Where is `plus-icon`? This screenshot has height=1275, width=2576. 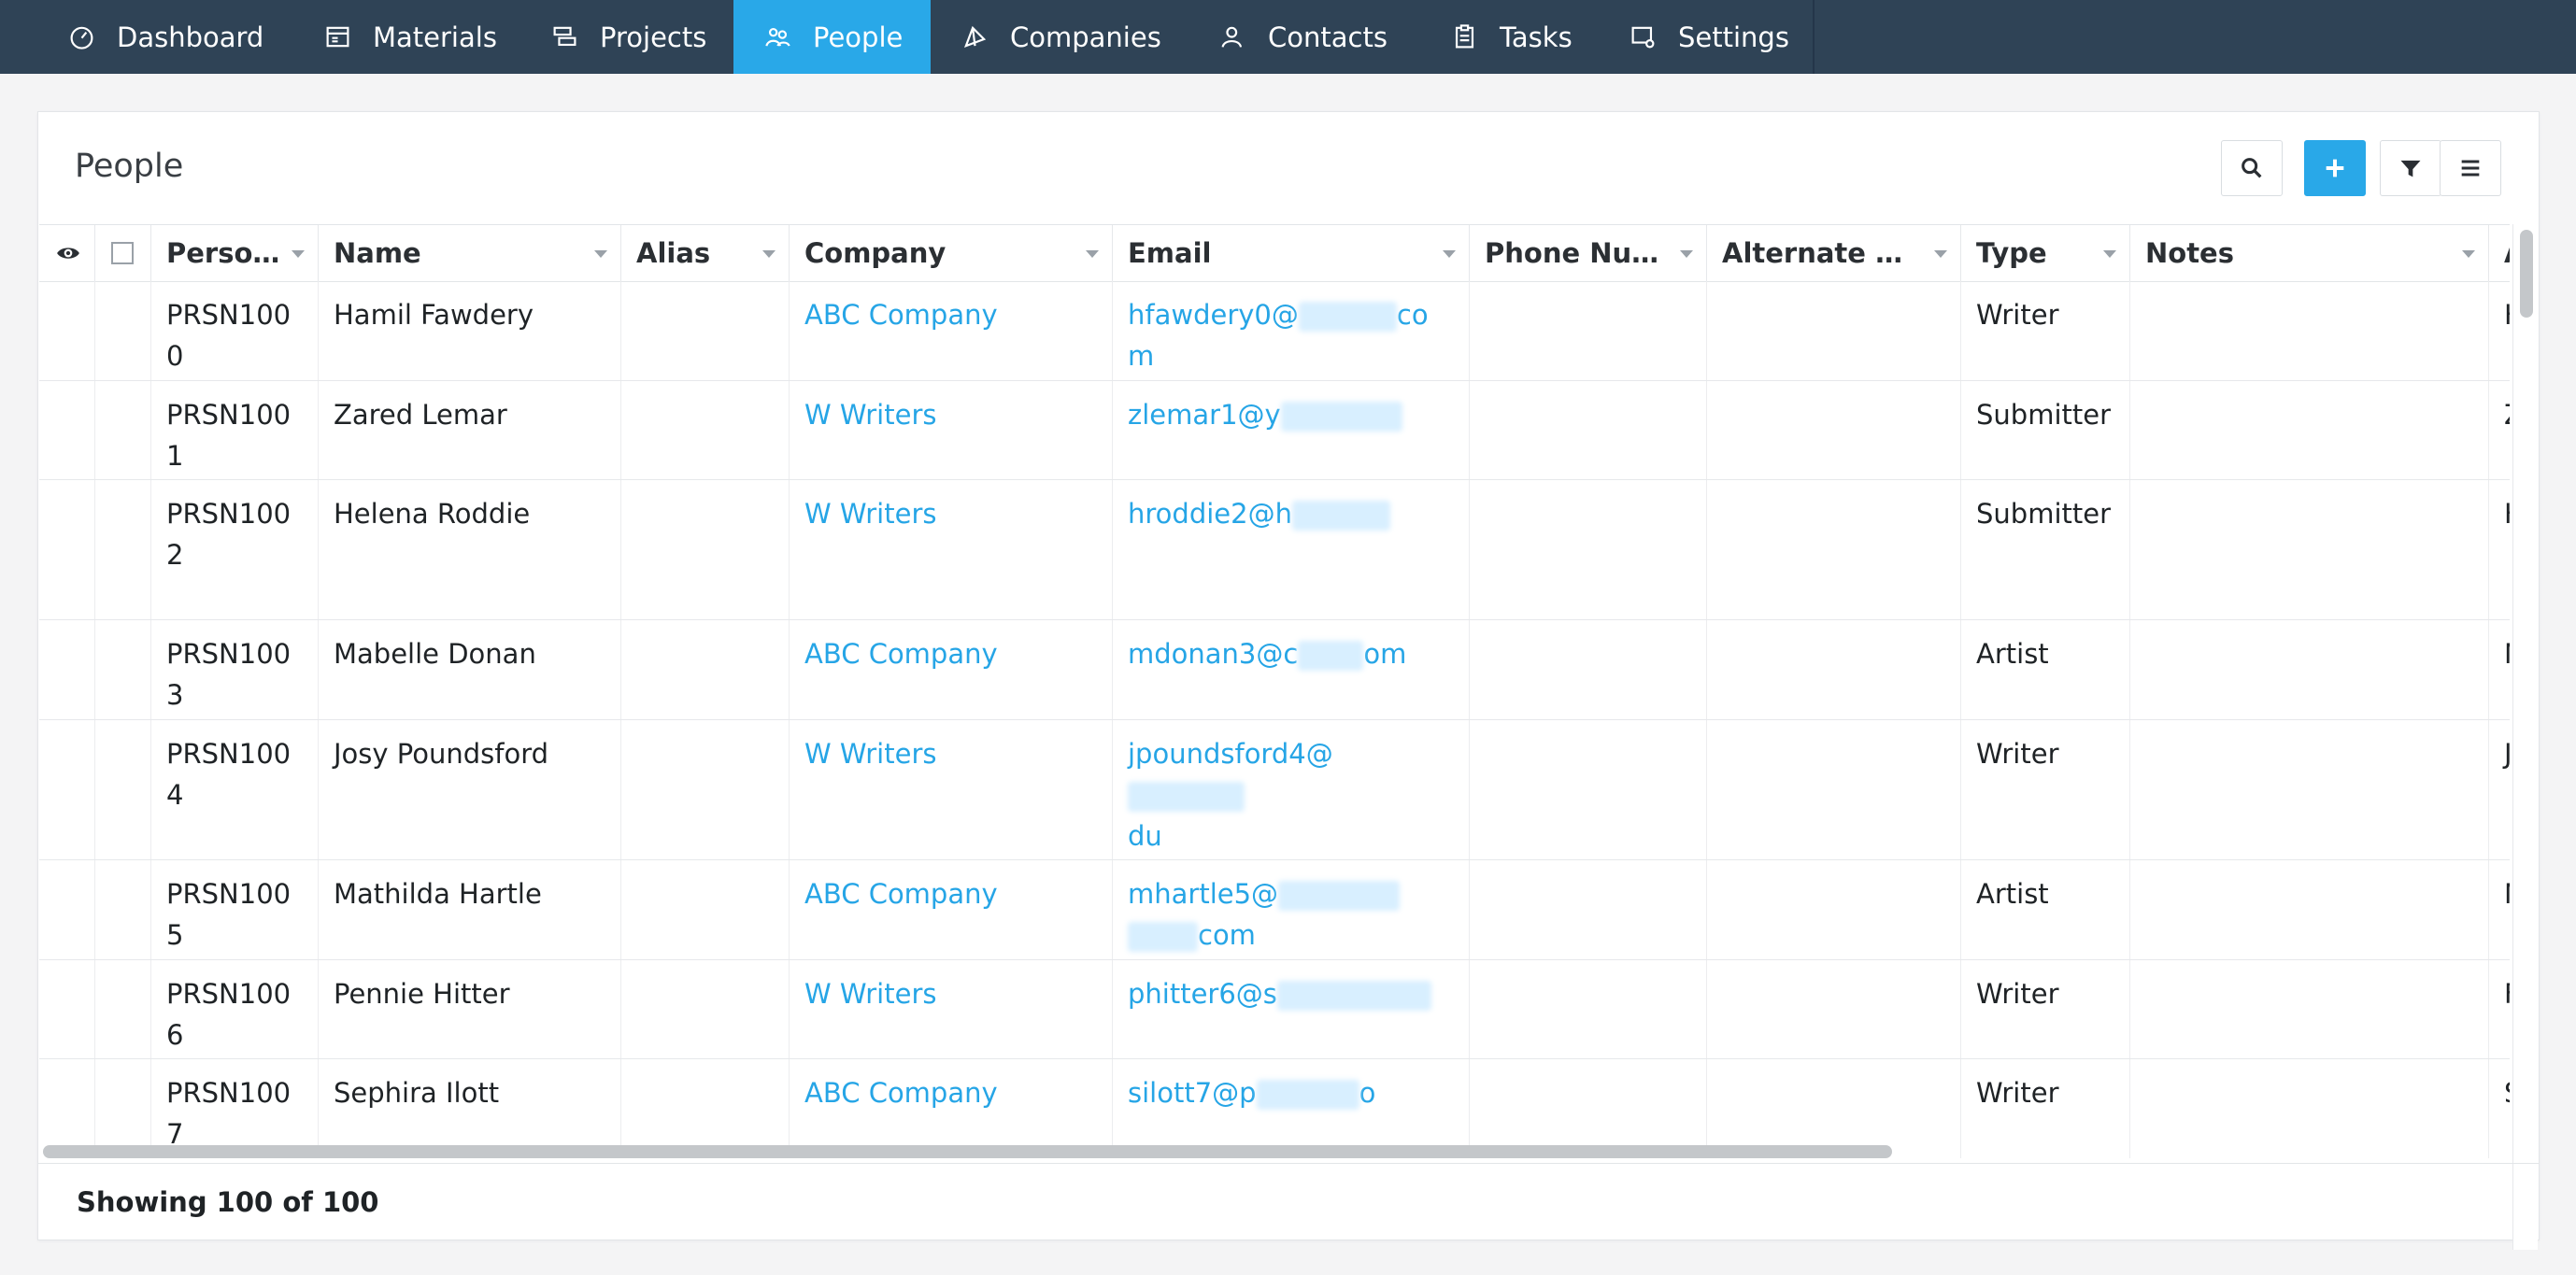
plus-icon is located at coordinates (2335, 168).